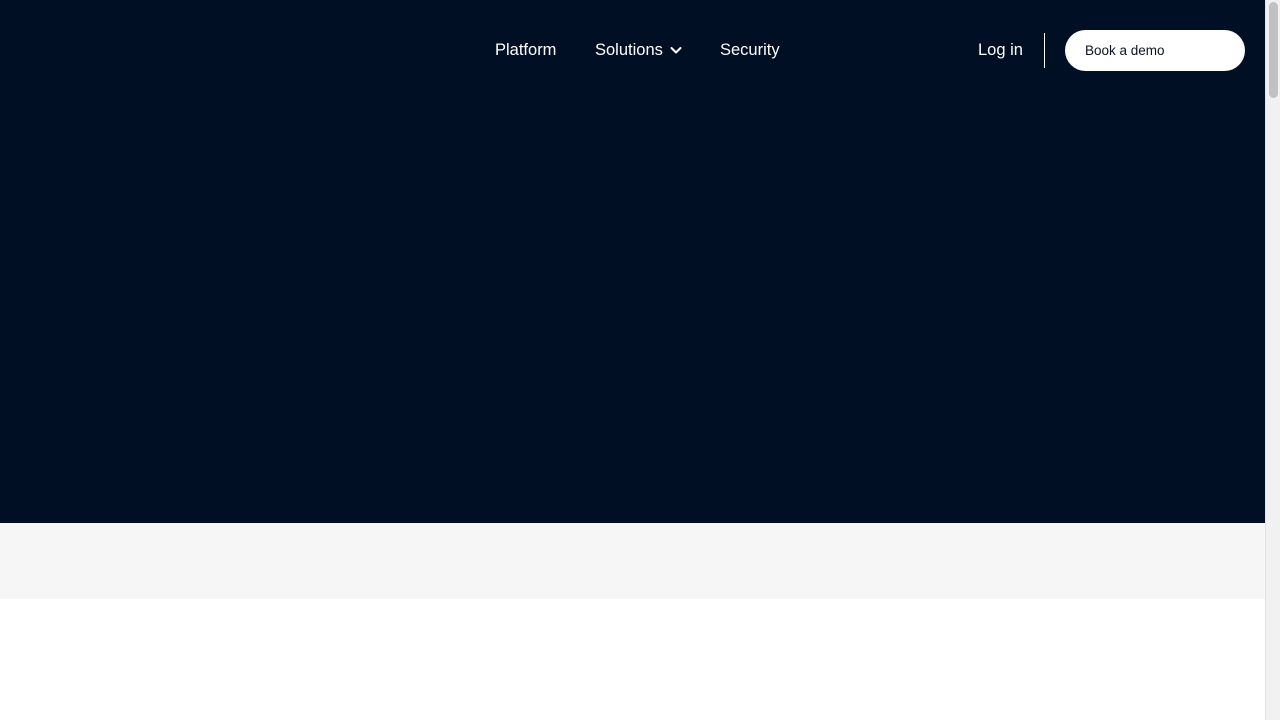 The width and height of the screenshot is (1280, 720). What do you see at coordinates (750, 50) in the screenshot?
I see `nav-link-security: Security` at bounding box center [750, 50].